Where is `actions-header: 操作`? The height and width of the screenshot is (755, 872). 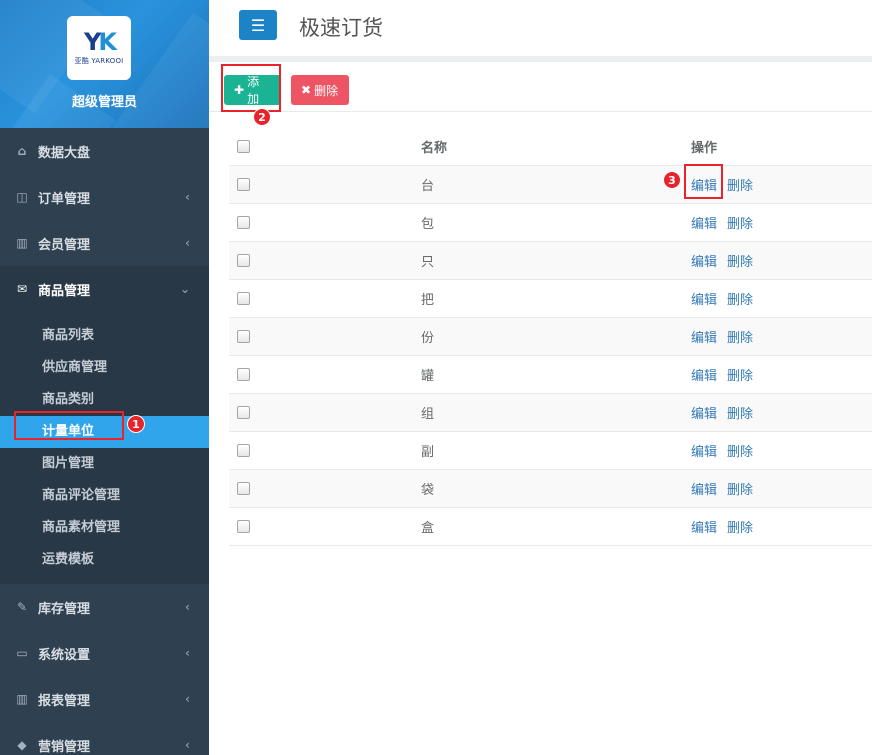 actions-header: 操作 is located at coordinates (781, 147).